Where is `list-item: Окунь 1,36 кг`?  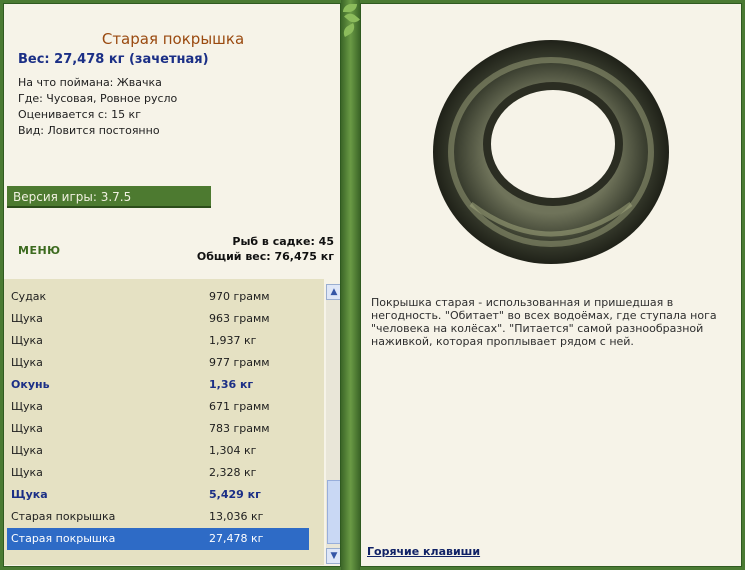
list-item: Окунь 1,36 кг is located at coordinates (158, 385).